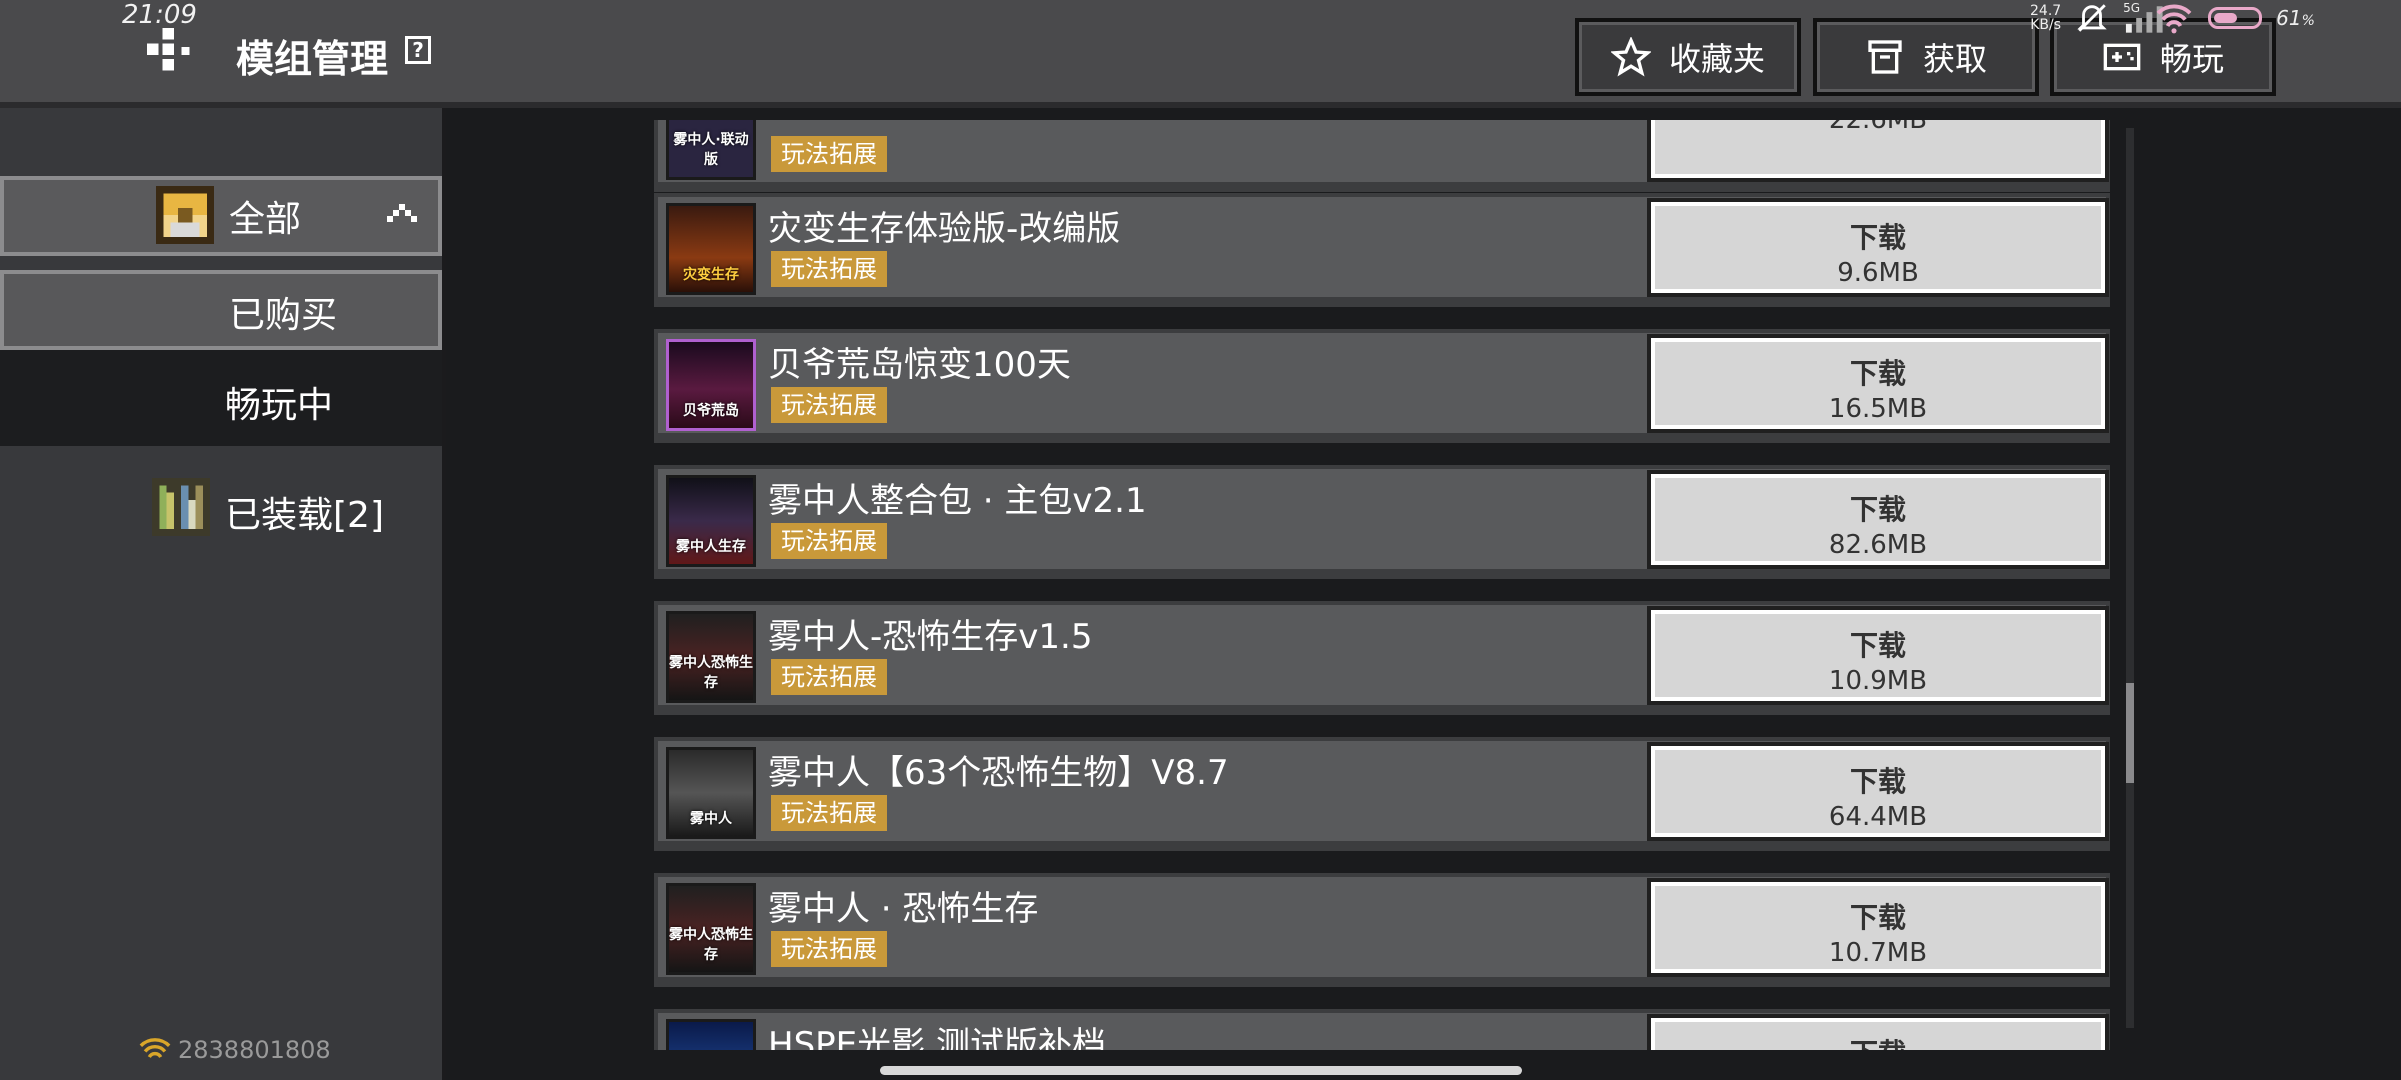  Describe the element at coordinates (221, 216) in the screenshot. I see `sidebar-item-all: 全部` at that location.